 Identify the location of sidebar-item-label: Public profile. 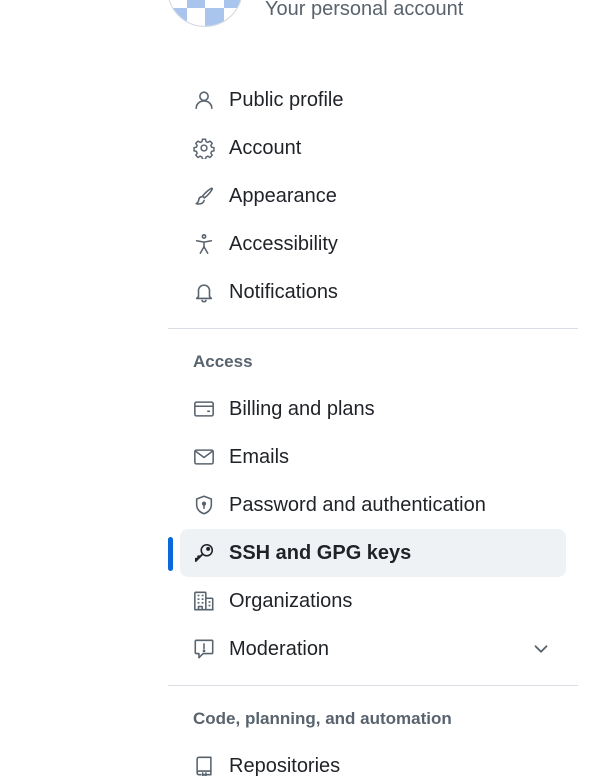
(286, 99).